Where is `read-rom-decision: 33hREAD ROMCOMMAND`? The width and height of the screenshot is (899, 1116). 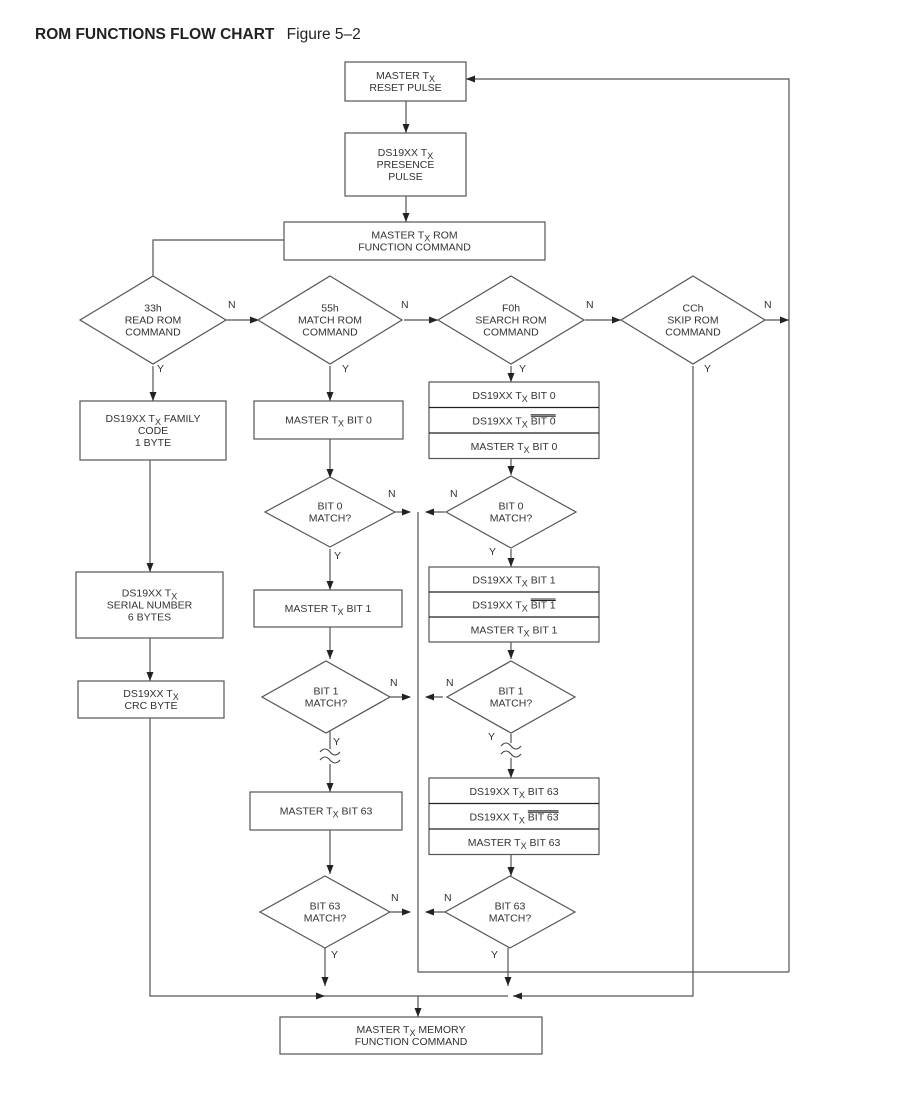
read-rom-decision: 33hREAD ROMCOMMAND is located at coordinates (153, 320).